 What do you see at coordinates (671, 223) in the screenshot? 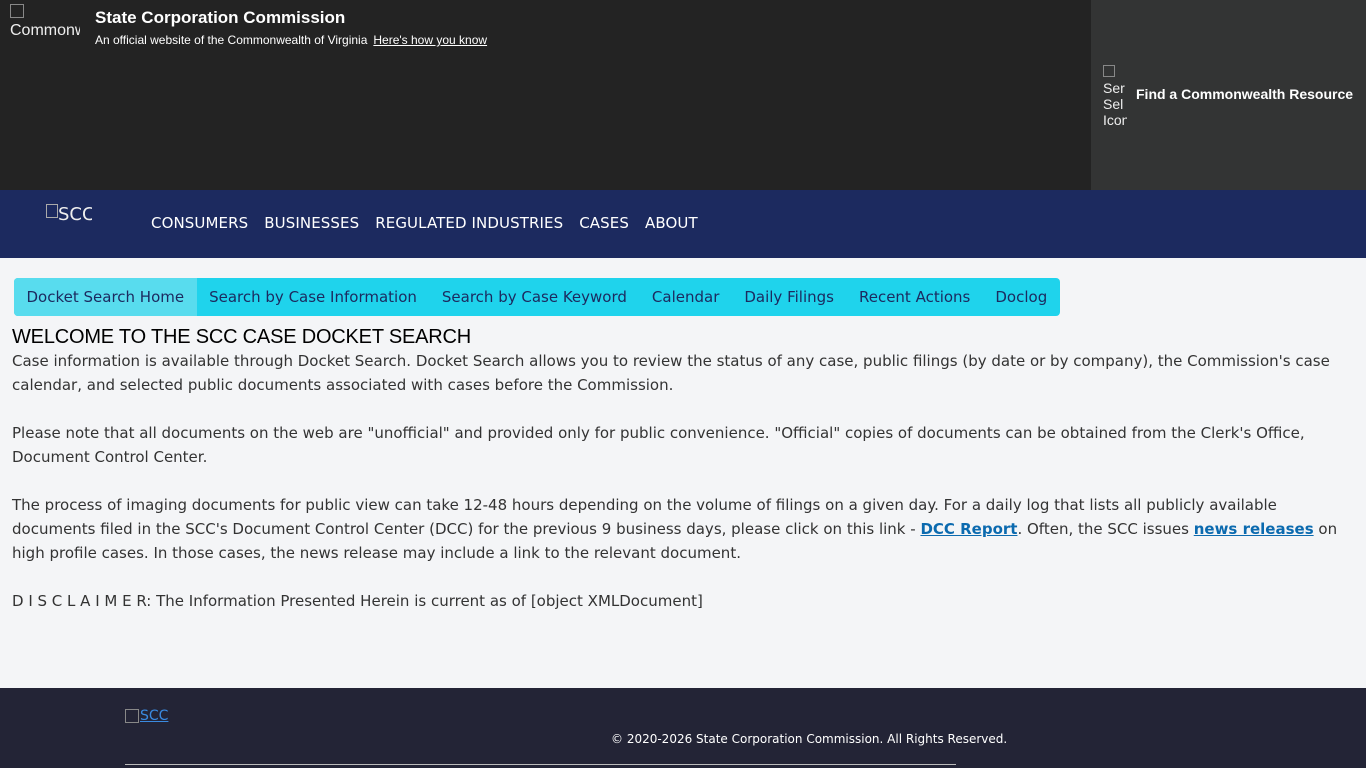
I see `nav-about: ABOUT` at bounding box center [671, 223].